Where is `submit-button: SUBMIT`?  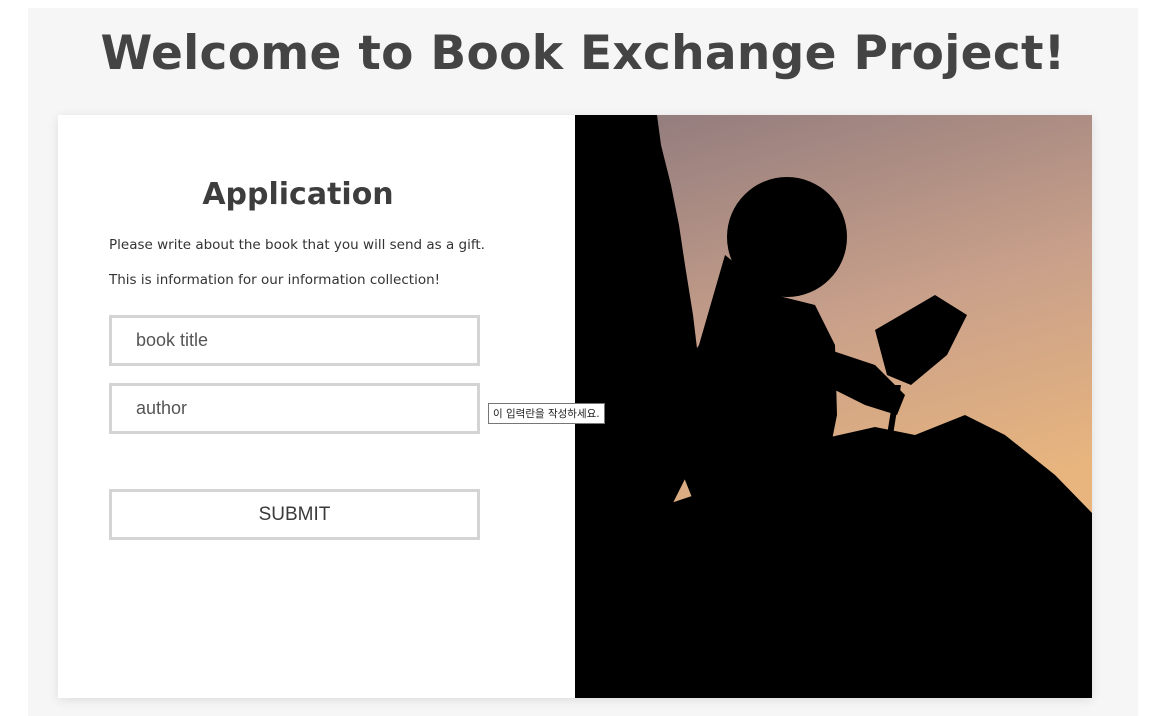 submit-button: SUBMIT is located at coordinates (294, 514).